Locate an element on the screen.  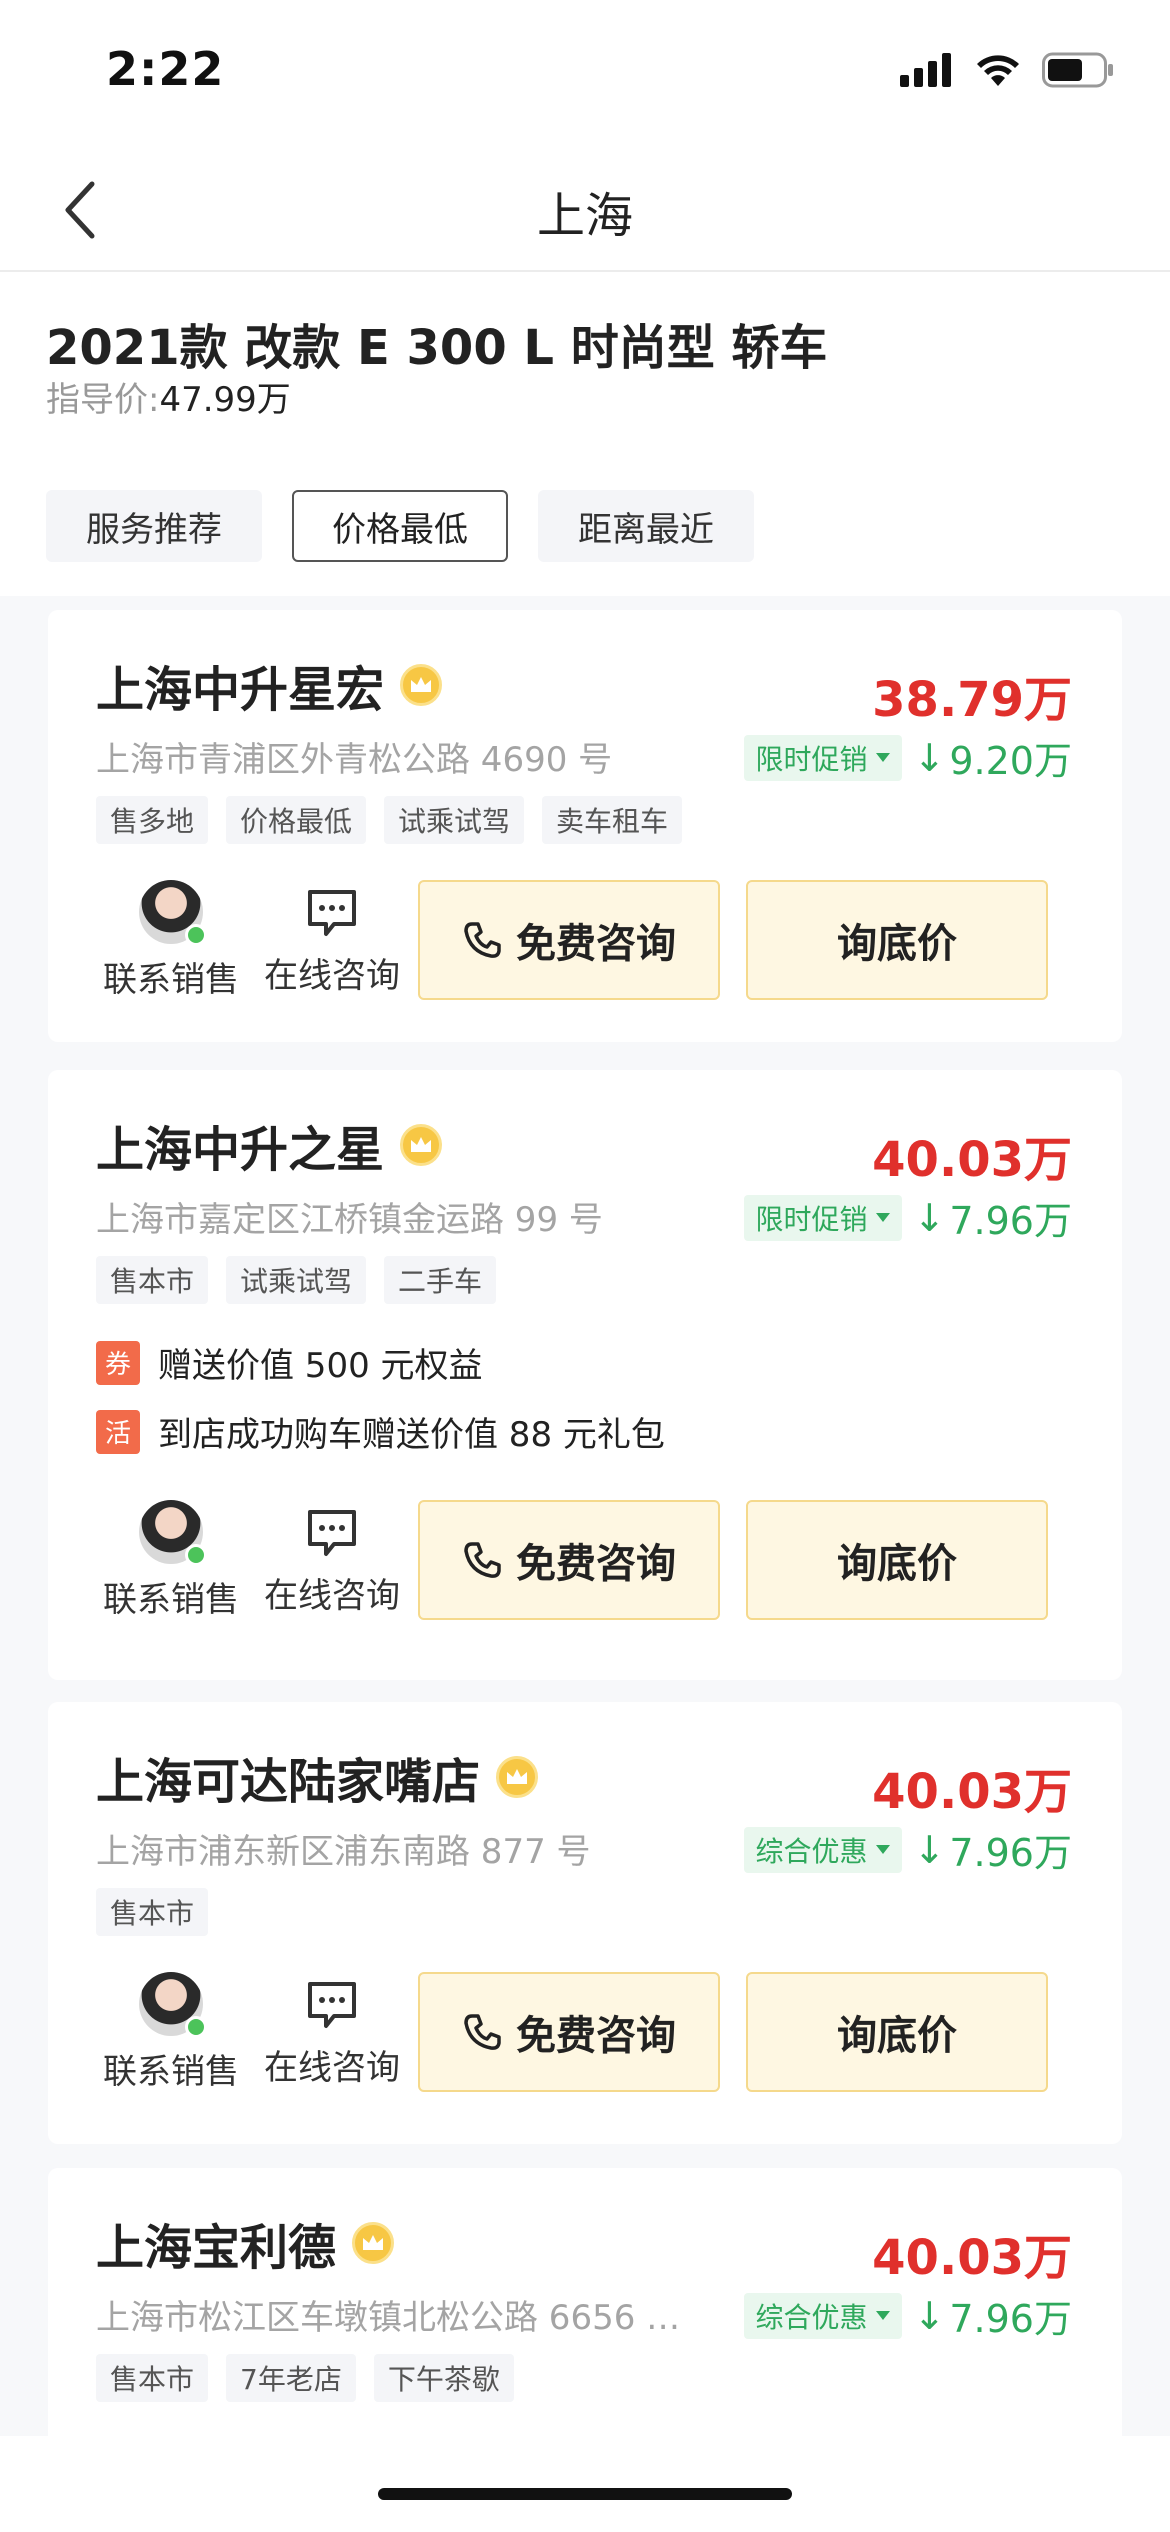
dealer-price: 38.79万 is located at coordinates (972, 700).